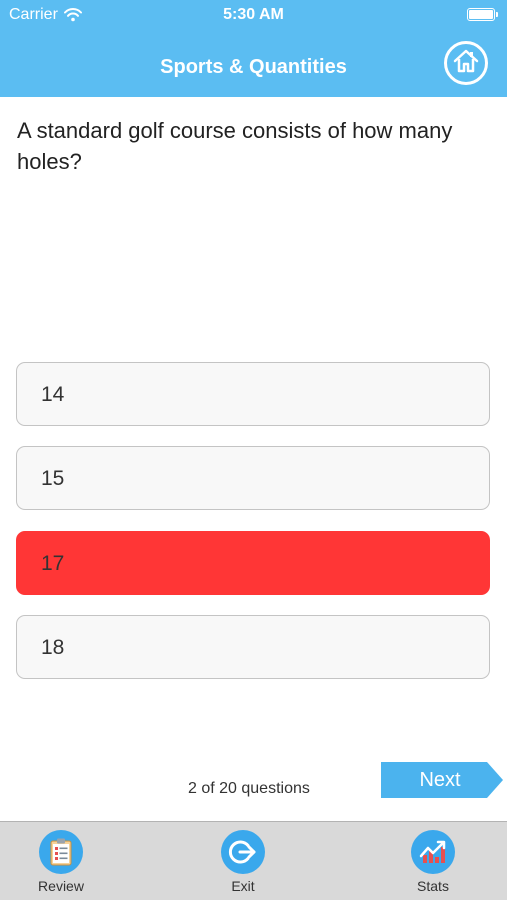 This screenshot has width=507, height=901. What do you see at coordinates (253, 67) in the screenshot?
I see `page-title: Sports & Quantities` at bounding box center [253, 67].